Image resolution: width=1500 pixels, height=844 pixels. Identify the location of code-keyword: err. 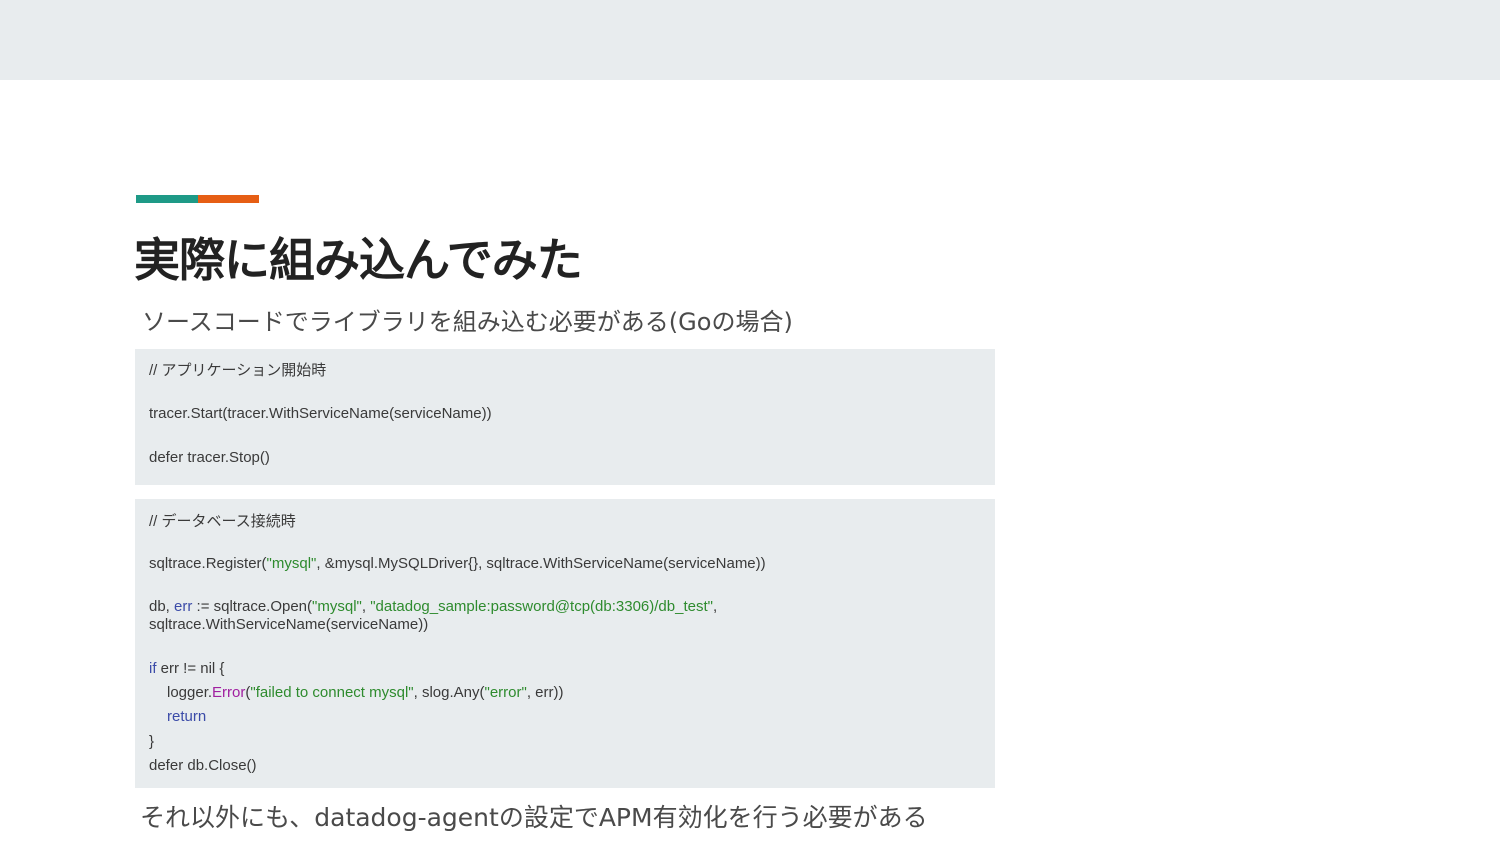
(183, 606).